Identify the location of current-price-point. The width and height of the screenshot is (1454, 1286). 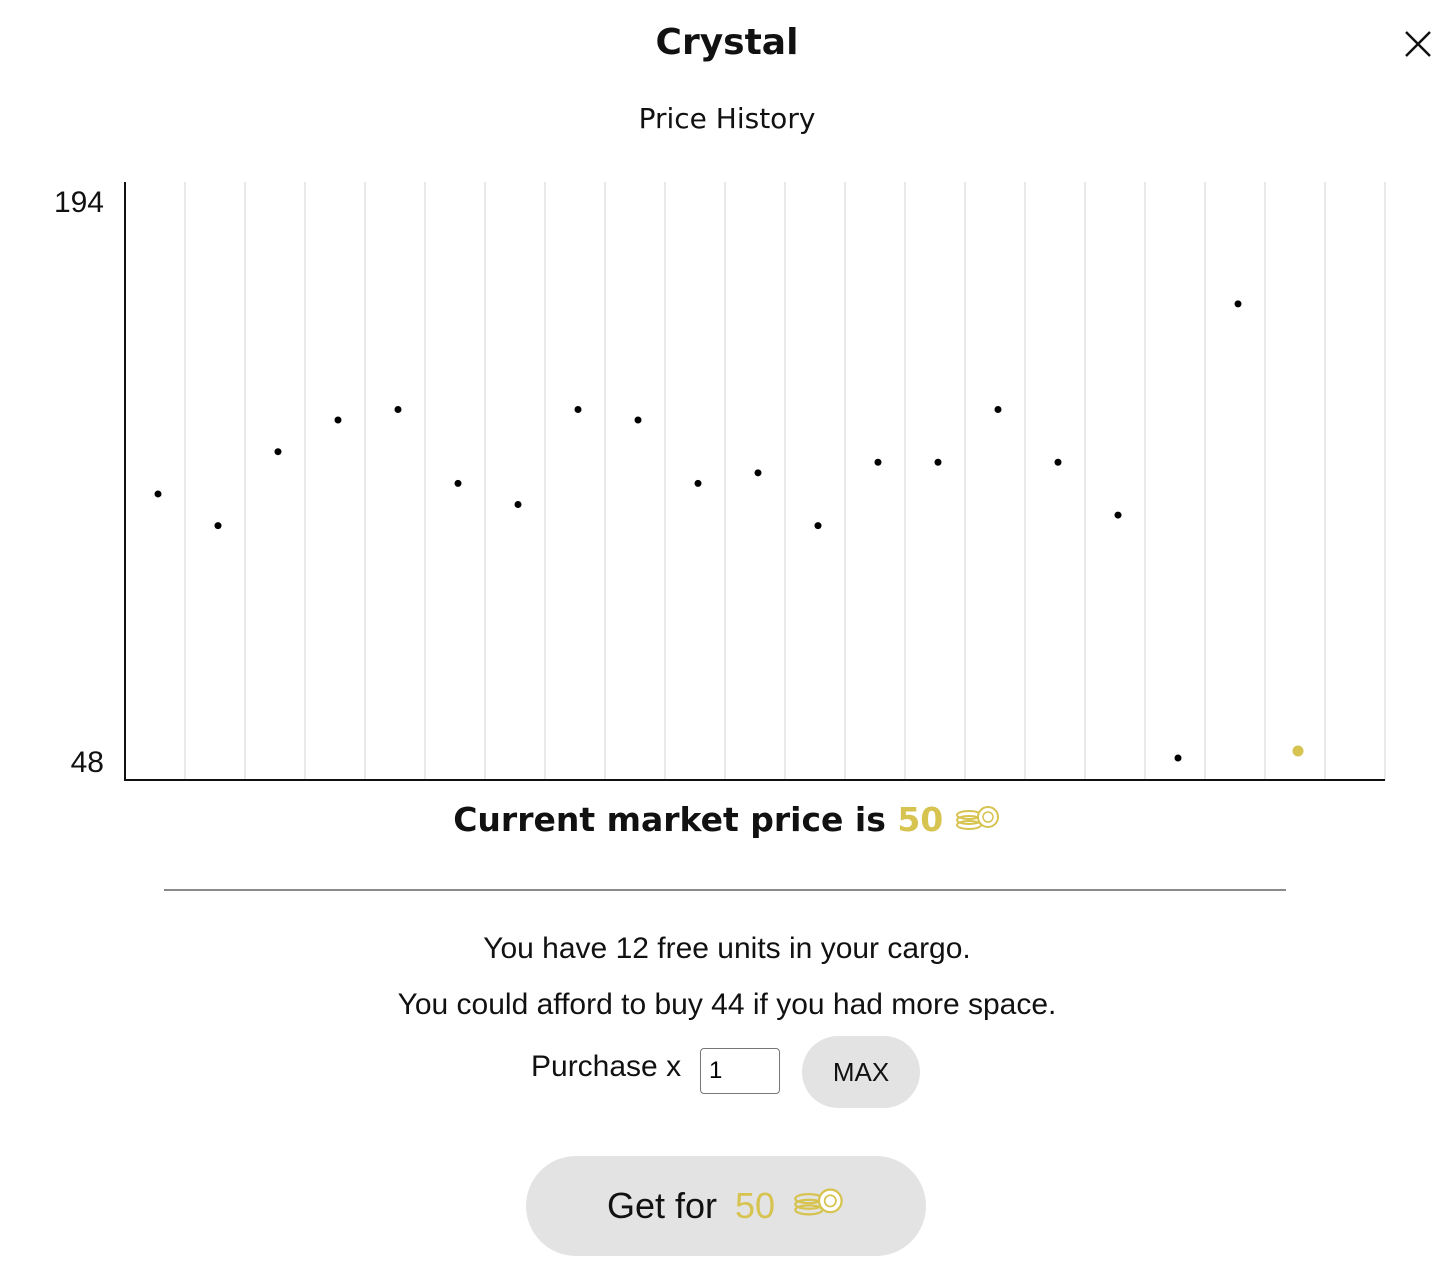
(1298, 751).